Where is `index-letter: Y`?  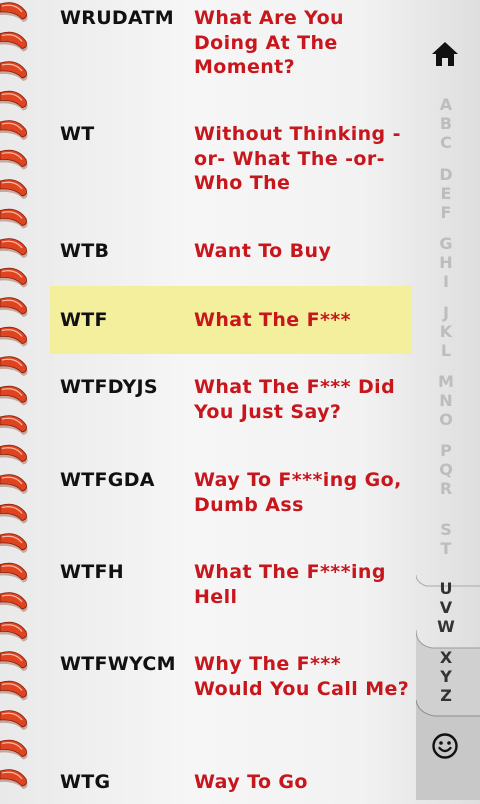 index-letter: Y is located at coordinates (446, 677).